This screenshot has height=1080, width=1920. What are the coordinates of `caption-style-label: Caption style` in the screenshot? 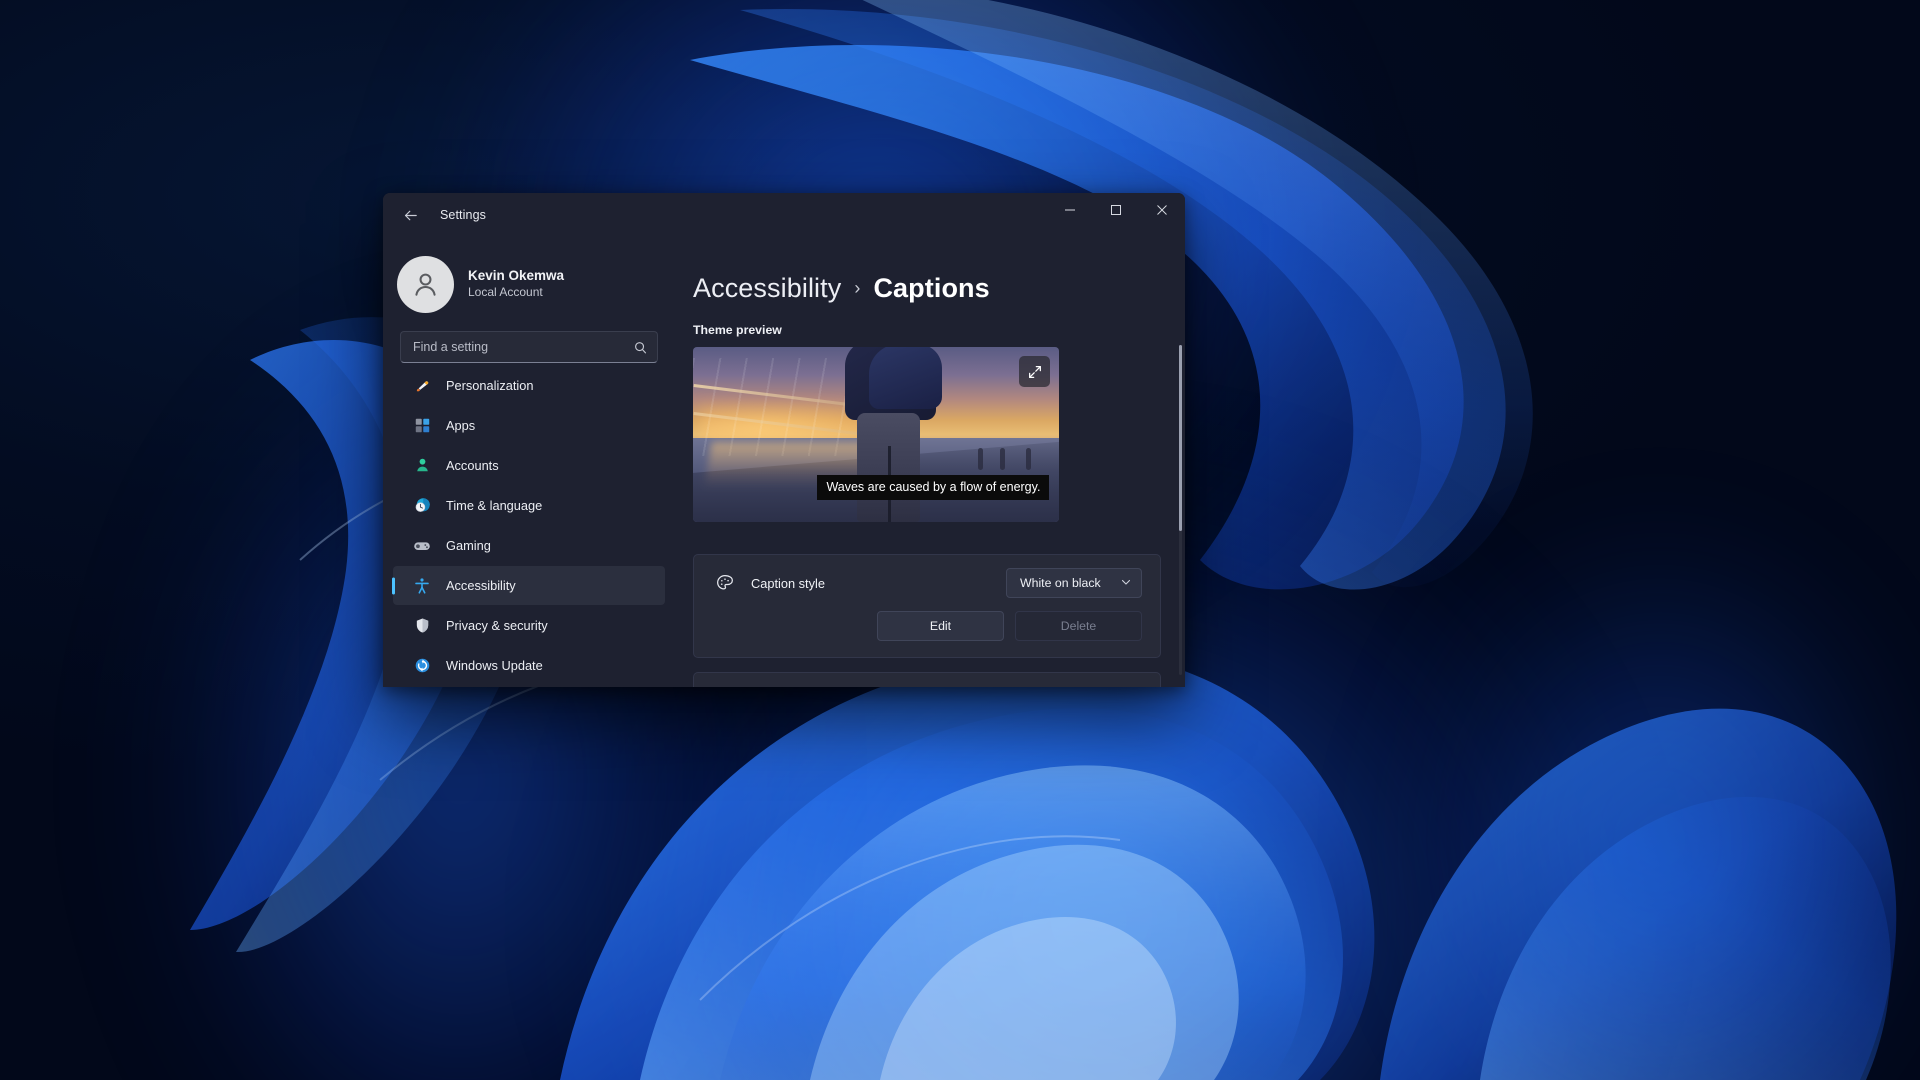 It's located at (788, 583).